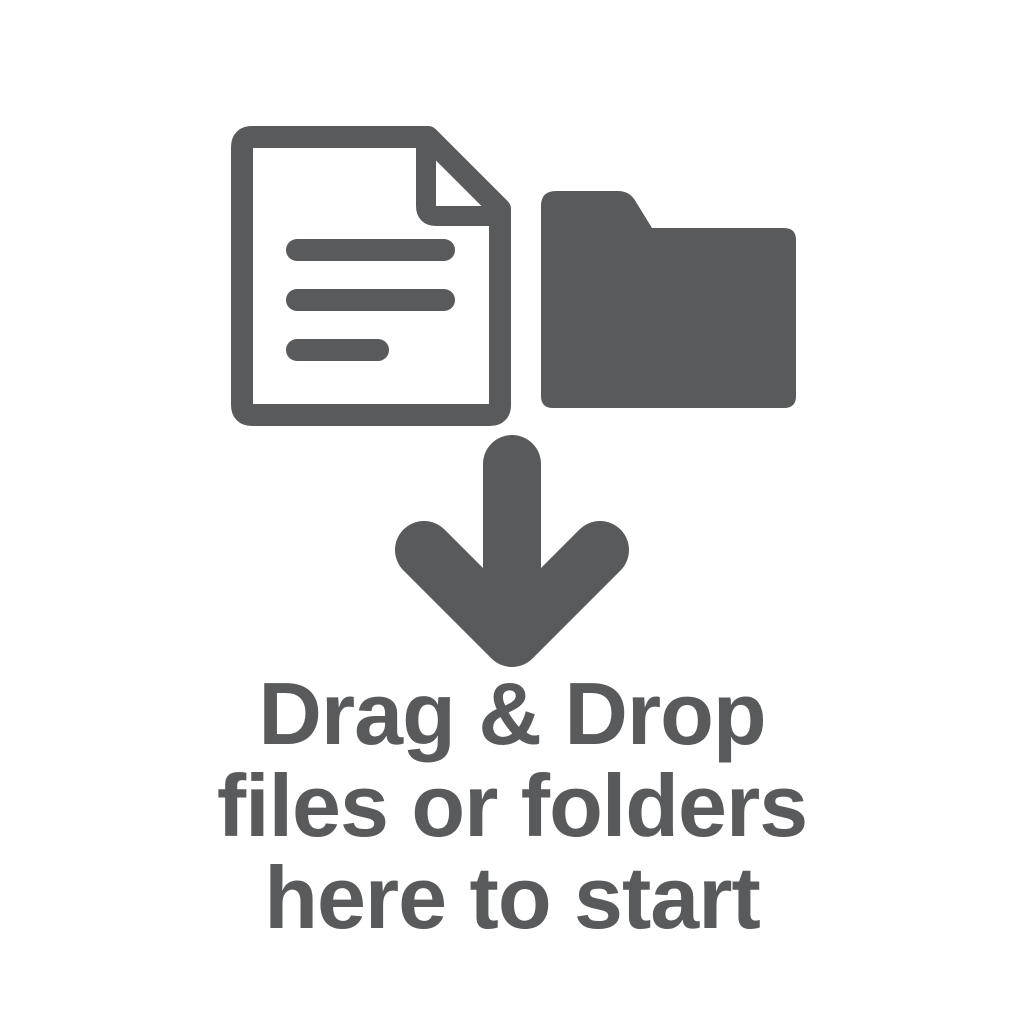 This screenshot has width=1024, height=1024. Describe the element at coordinates (512, 551) in the screenshot. I see `arrow-down-icon` at that location.